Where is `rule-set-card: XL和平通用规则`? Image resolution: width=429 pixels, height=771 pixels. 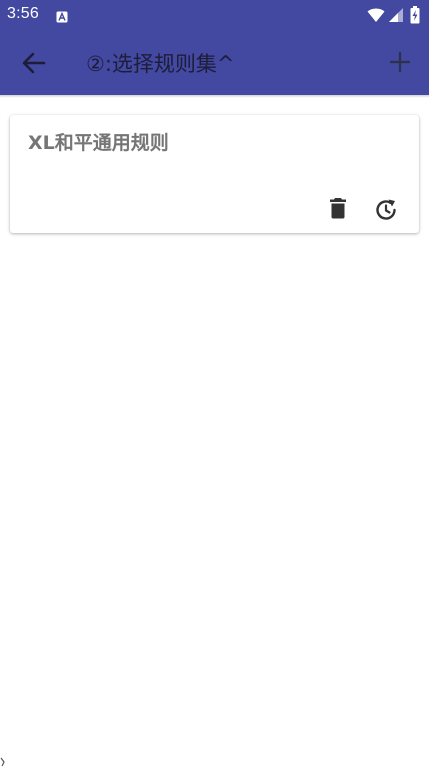
rule-set-card: XL和平通用规则 is located at coordinates (214, 174).